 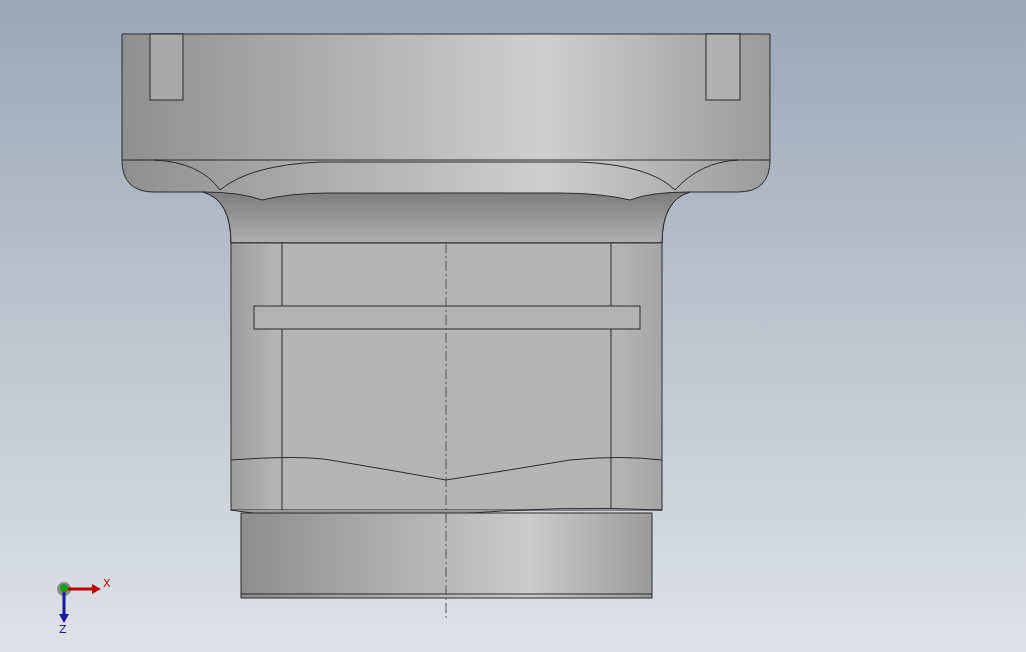 I want to click on axis-triad-icon, so click(x=79, y=602).